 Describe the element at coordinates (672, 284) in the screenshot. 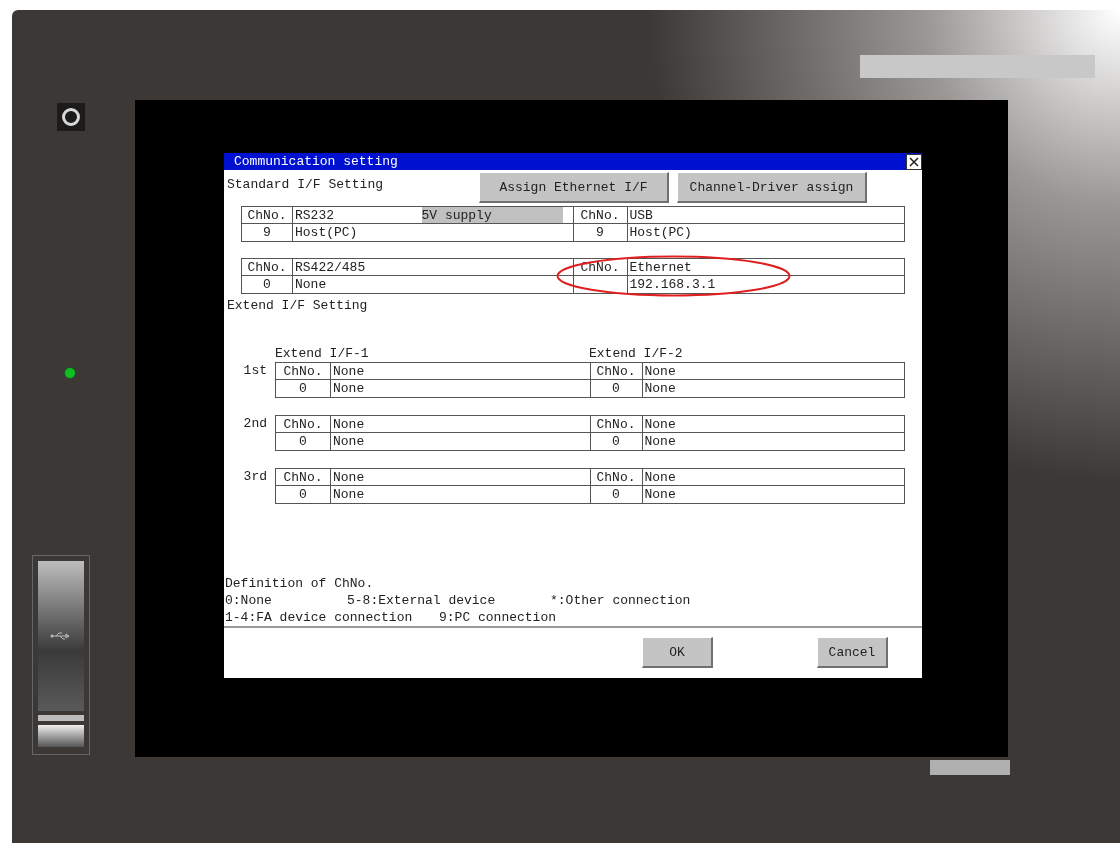

I see `port-value: 192.168.3.1` at that location.